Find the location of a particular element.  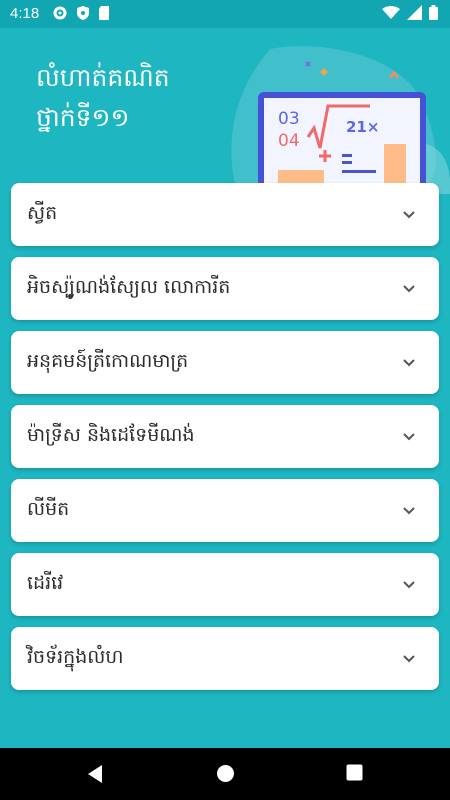

board-number-bottom: 04 is located at coordinates (289, 141).